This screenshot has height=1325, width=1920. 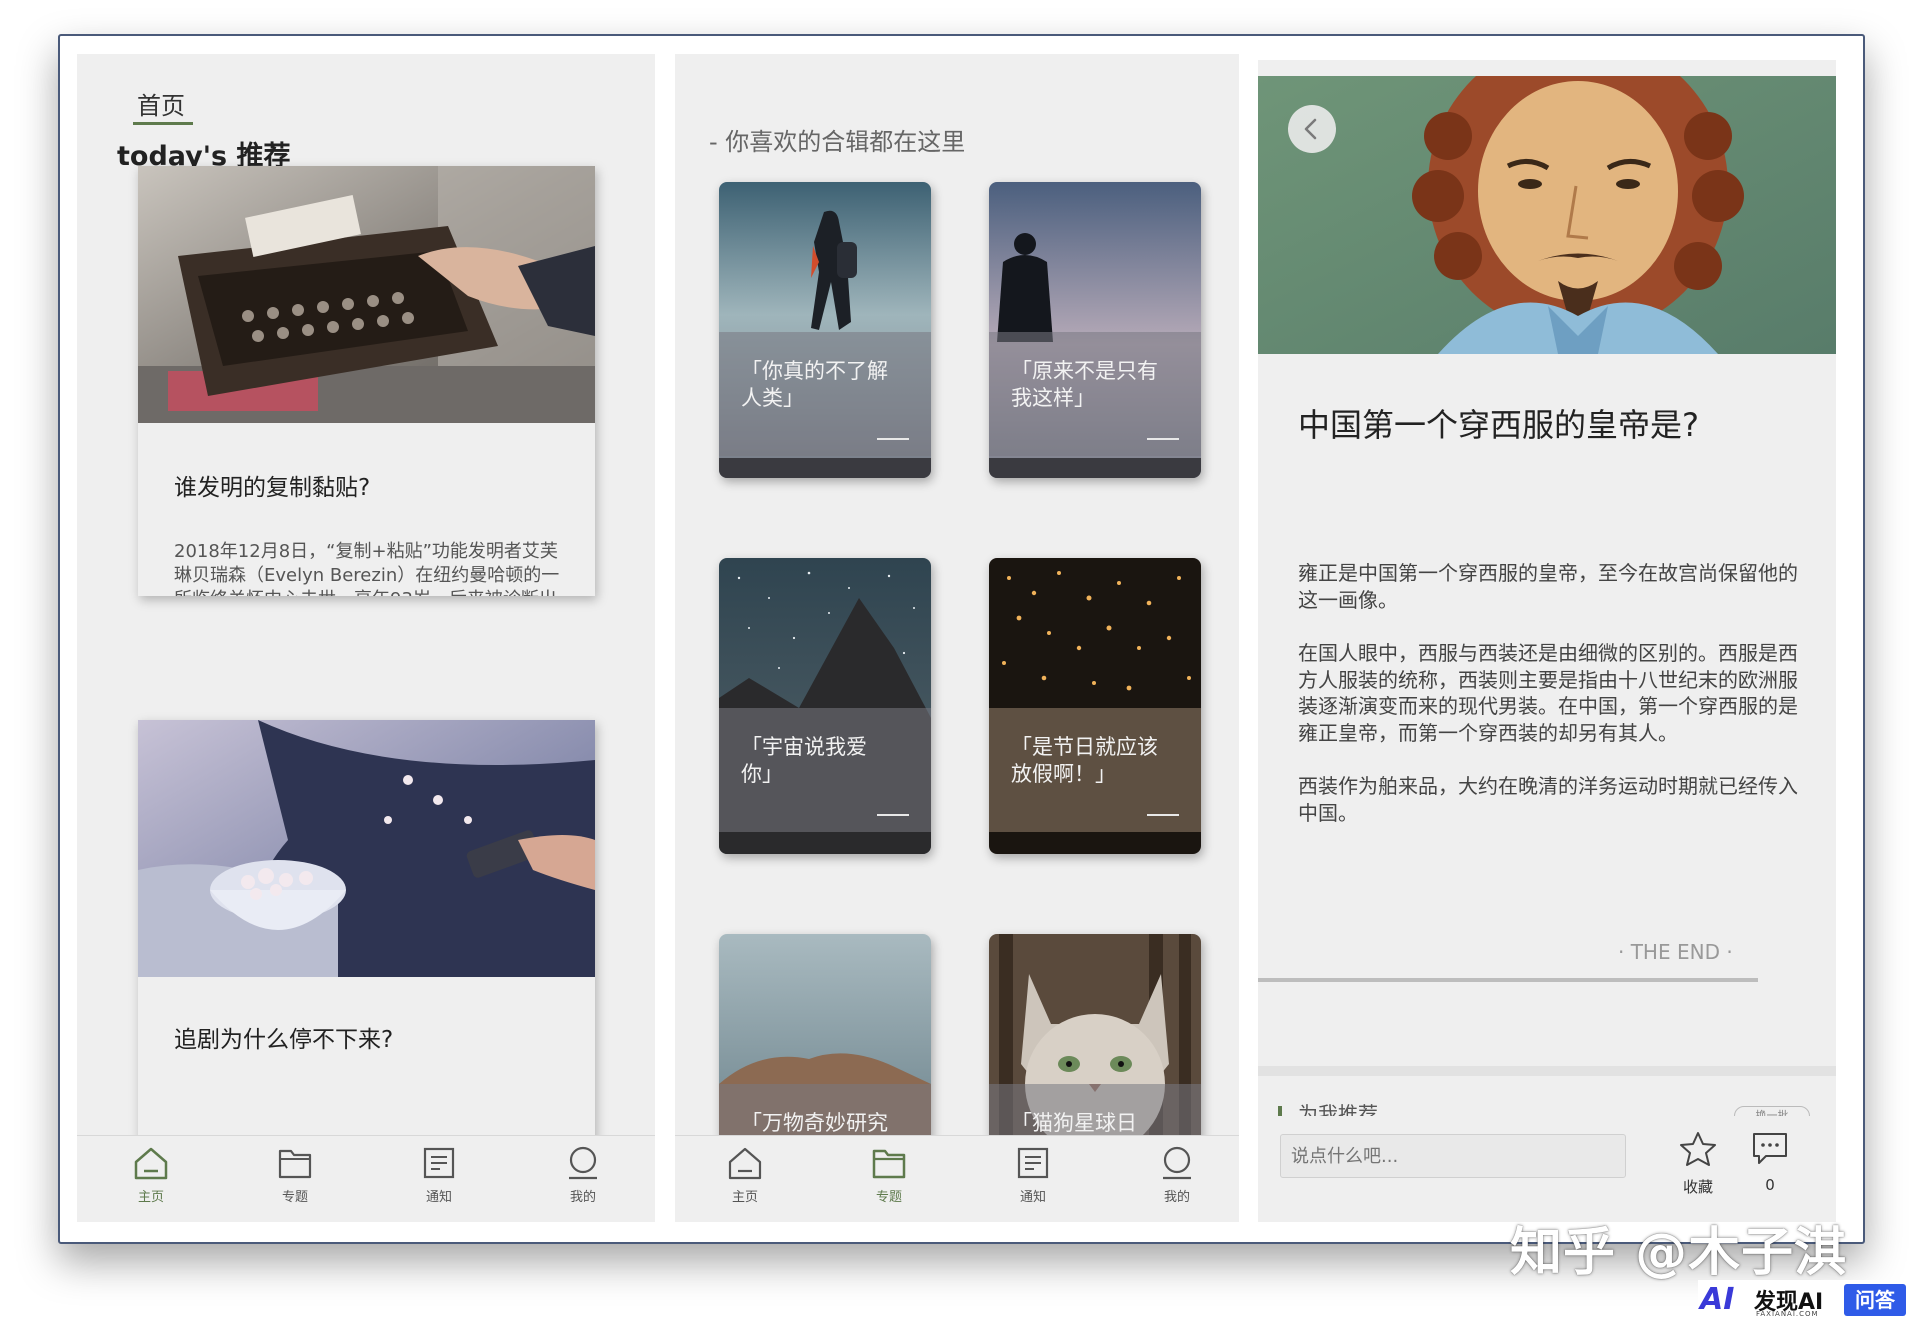 I want to click on chevron-left-icon, so click(x=1310, y=129).